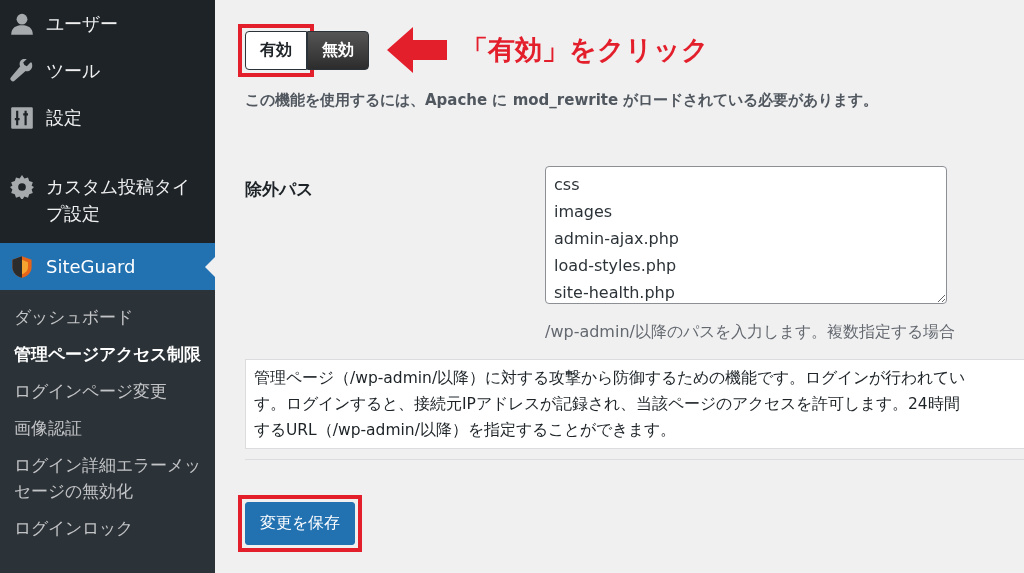 The image size is (1024, 573). I want to click on pointer-arrow, so click(417, 50).